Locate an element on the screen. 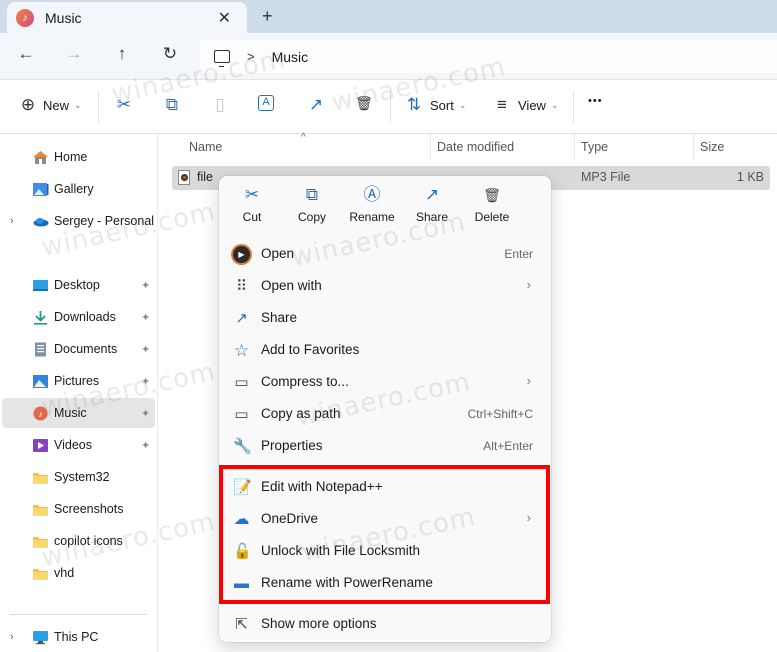  more-options-button: ••• is located at coordinates (595, 101).